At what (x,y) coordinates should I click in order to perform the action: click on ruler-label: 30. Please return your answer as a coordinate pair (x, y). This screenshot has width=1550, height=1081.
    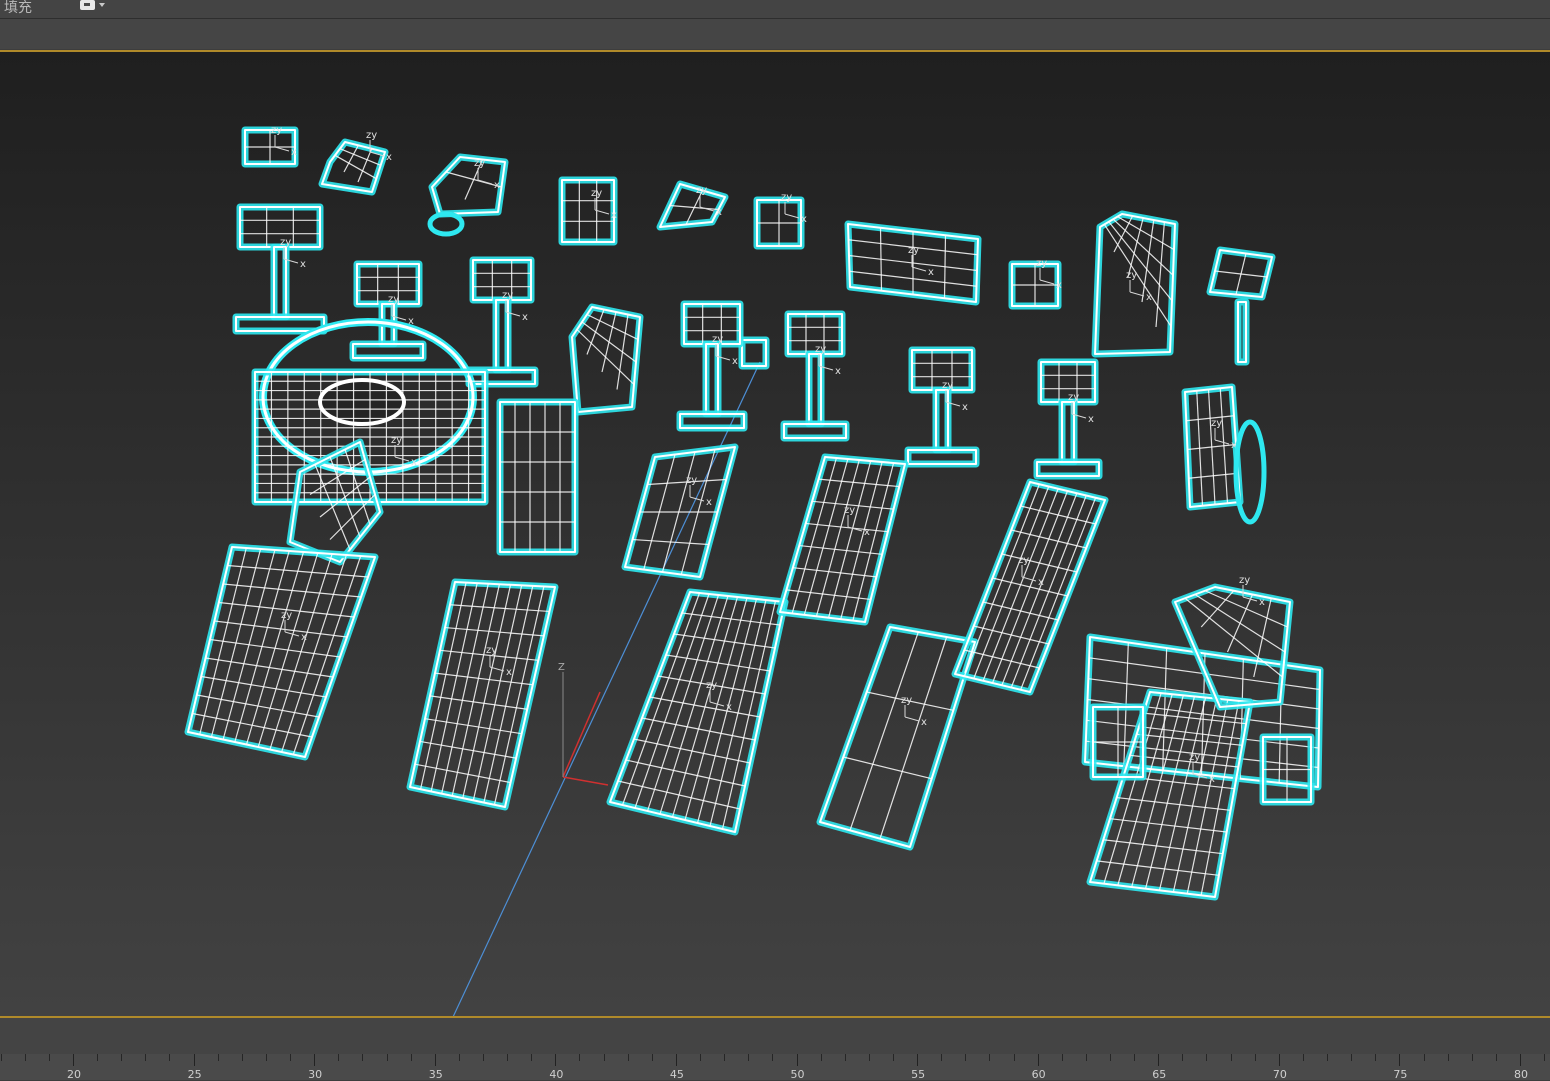
    Looking at the image, I should click on (315, 1074).